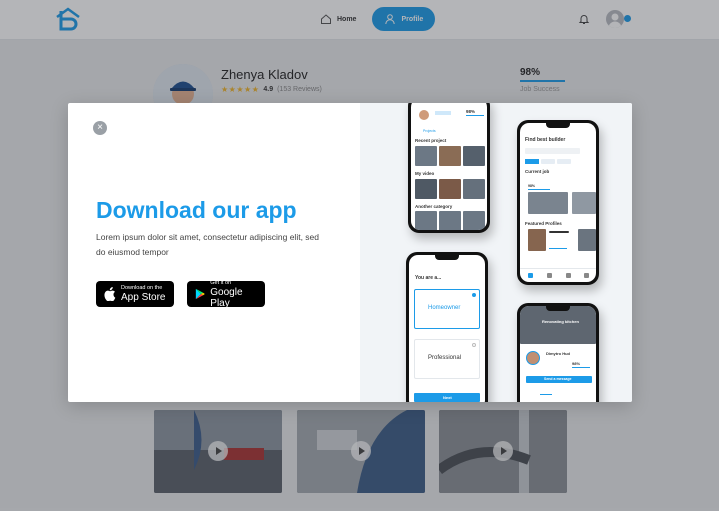  What do you see at coordinates (424, 115) in the screenshot?
I see `mini-avatar` at bounding box center [424, 115].